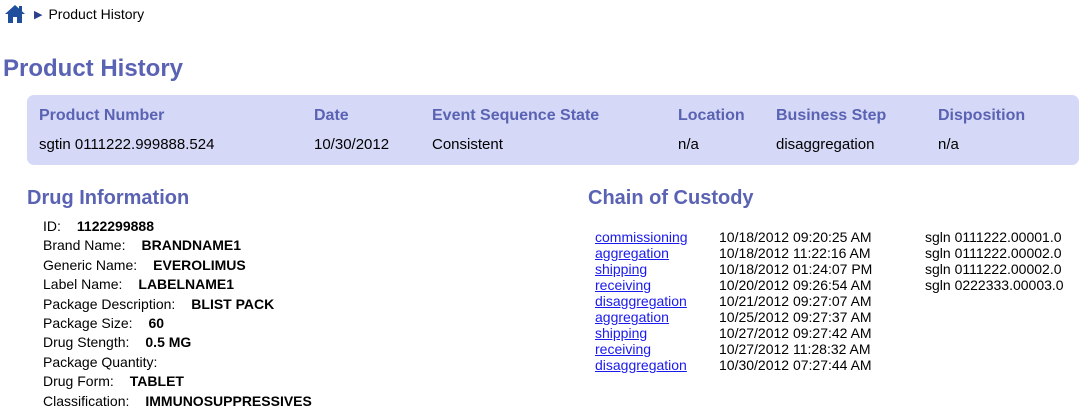 The image size is (1088, 413). I want to click on drug-info-label: Brand Name:, so click(84, 245).